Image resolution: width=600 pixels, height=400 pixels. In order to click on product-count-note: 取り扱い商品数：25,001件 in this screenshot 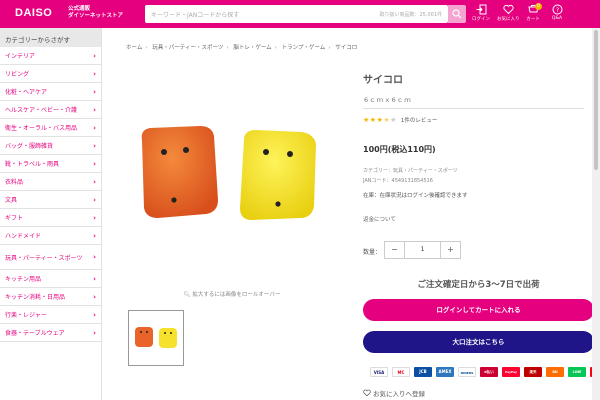, I will do `click(411, 15)`.